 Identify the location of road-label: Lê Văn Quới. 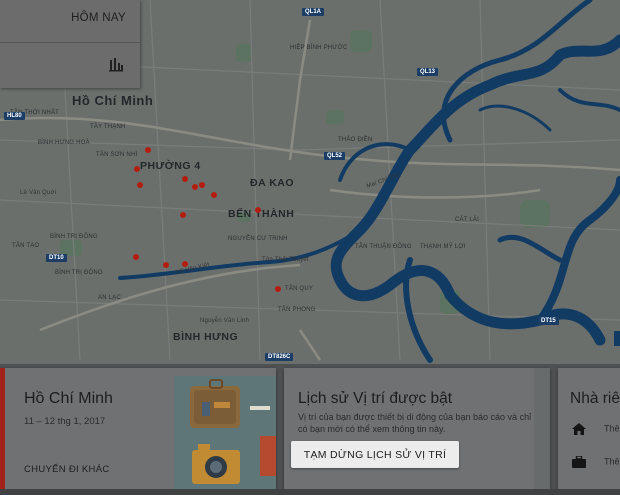
(38, 193).